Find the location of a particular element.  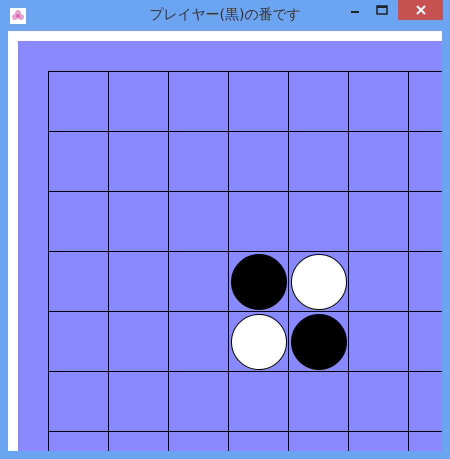

close-button is located at coordinates (420, 10).